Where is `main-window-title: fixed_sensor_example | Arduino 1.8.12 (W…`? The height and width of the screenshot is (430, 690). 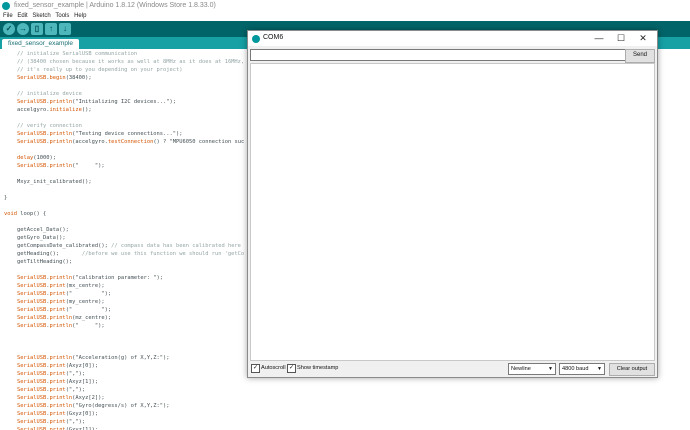 main-window-title: fixed_sensor_example | Arduino 1.8.12 (W… is located at coordinates (115, 5).